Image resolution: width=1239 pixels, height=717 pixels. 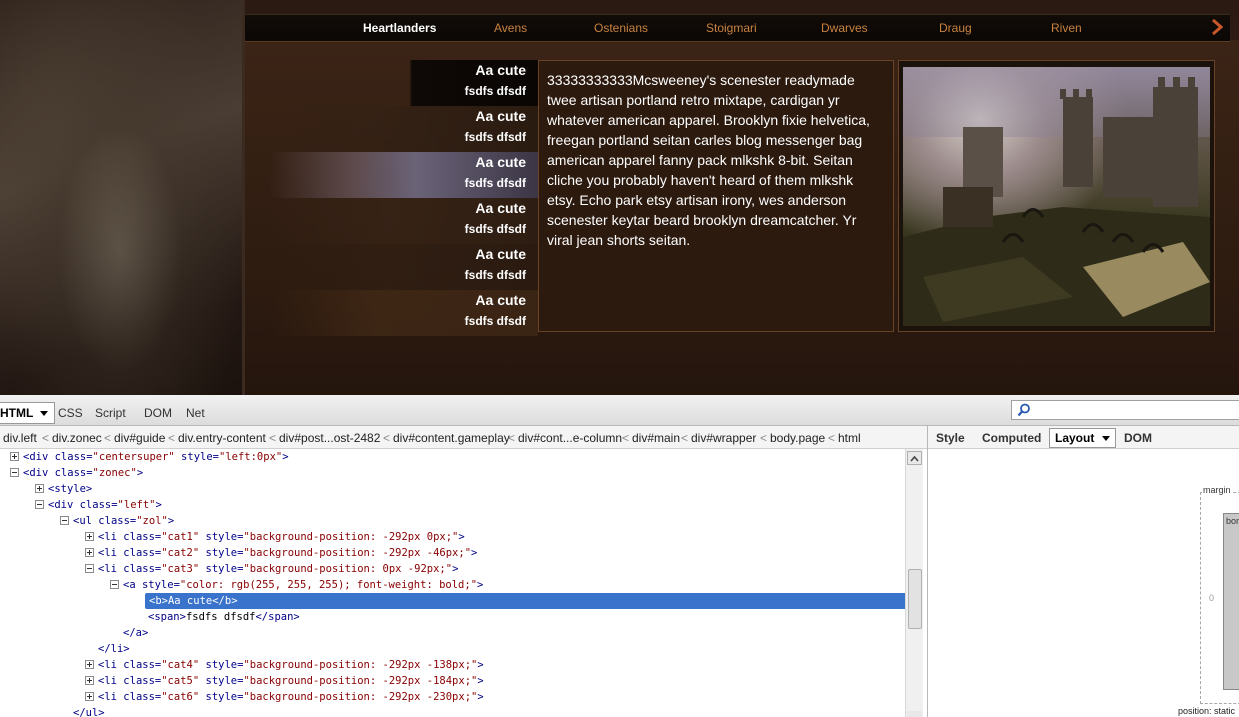 What do you see at coordinates (360, 681) in the screenshot?
I see `attr-value: "background-position: -292px -184px;"` at bounding box center [360, 681].